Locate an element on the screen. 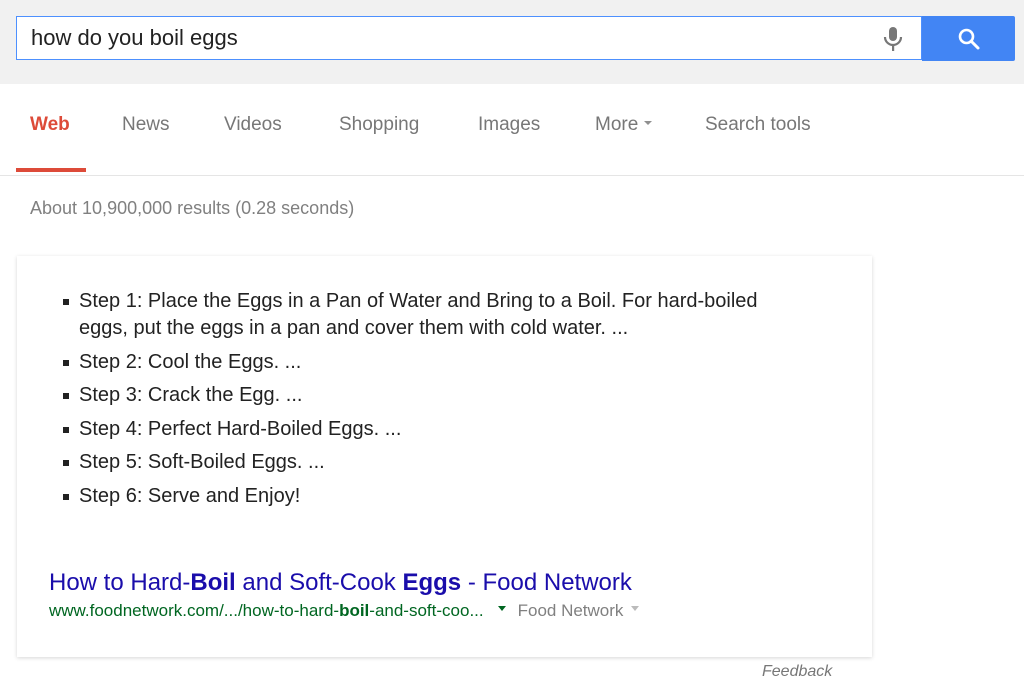  source-name: Food Network is located at coordinates (571, 610).